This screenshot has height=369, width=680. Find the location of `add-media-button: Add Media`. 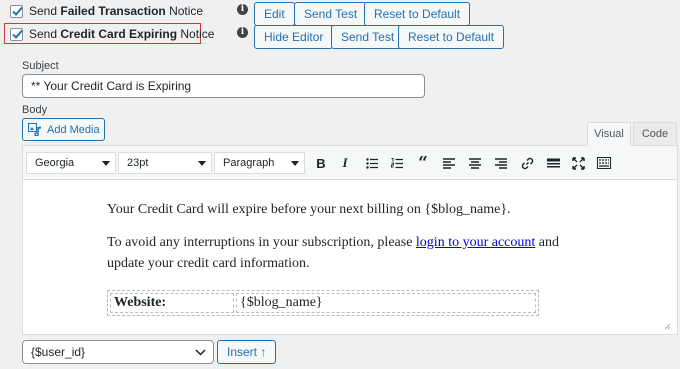

add-media-button: Add Media is located at coordinates (63, 129).